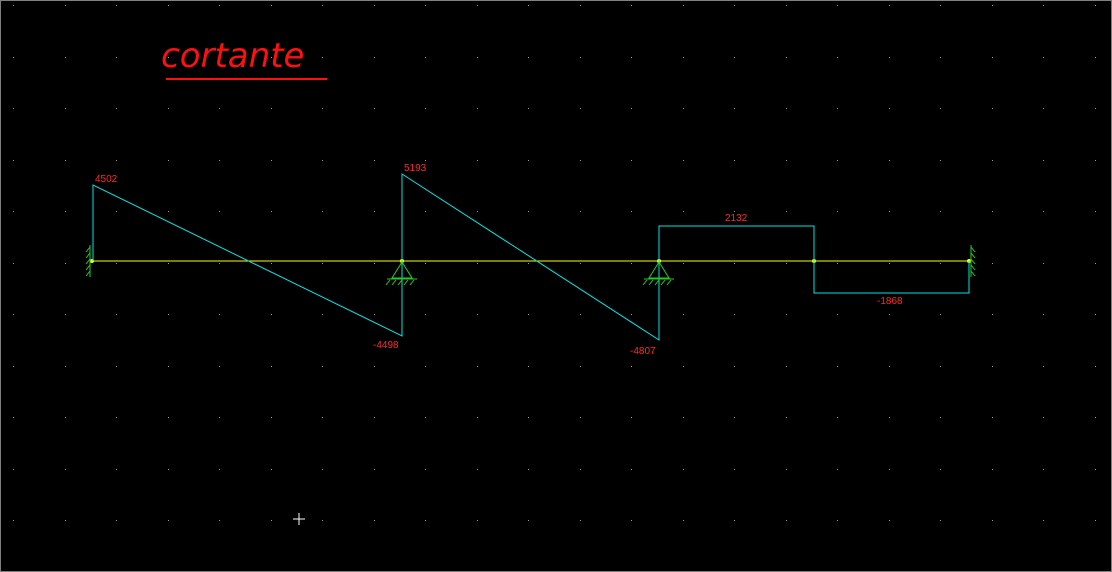  What do you see at coordinates (643, 351) in the screenshot?
I see `shear-label-span2-end: -4807` at bounding box center [643, 351].